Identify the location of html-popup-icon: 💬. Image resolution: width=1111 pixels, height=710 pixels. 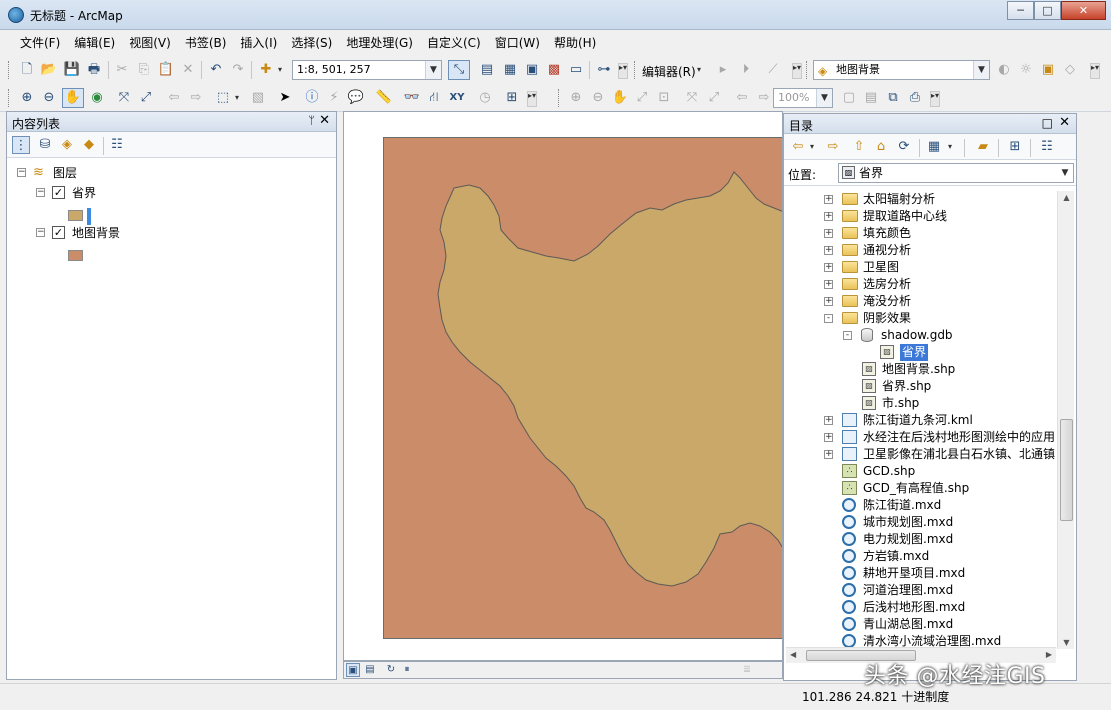
(356, 98).